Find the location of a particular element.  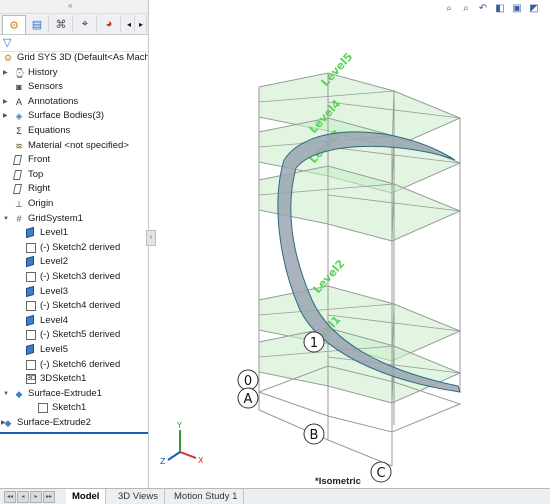

tree-item-label: Surface-Extrude1 is located at coordinates (65, 393).